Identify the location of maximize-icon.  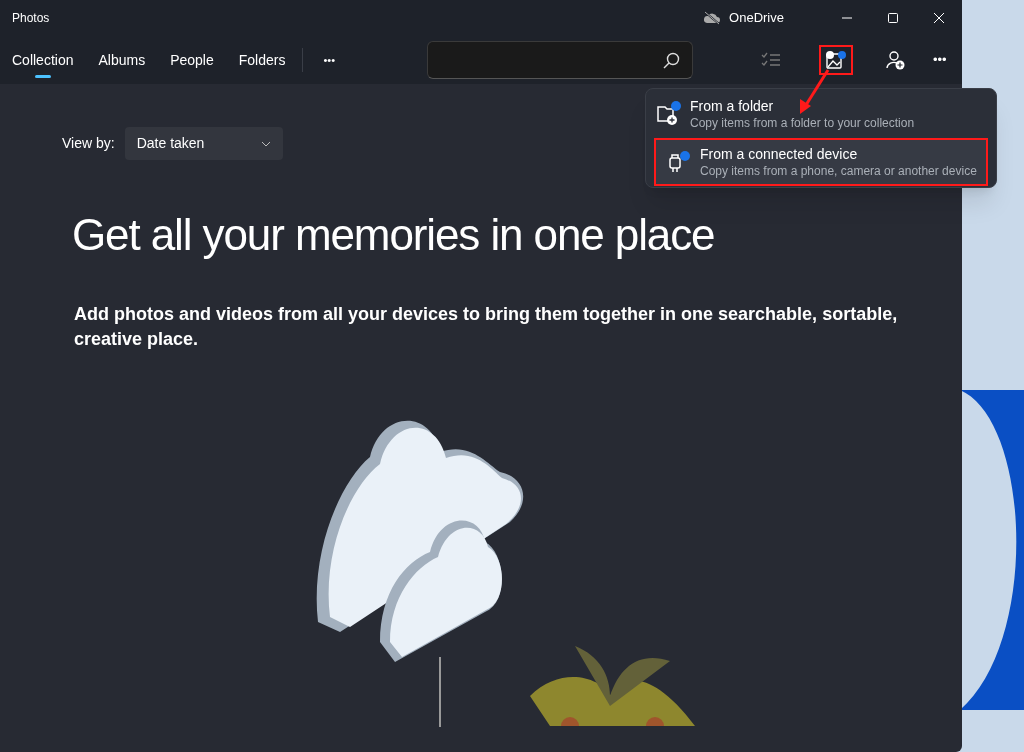
(893, 18).